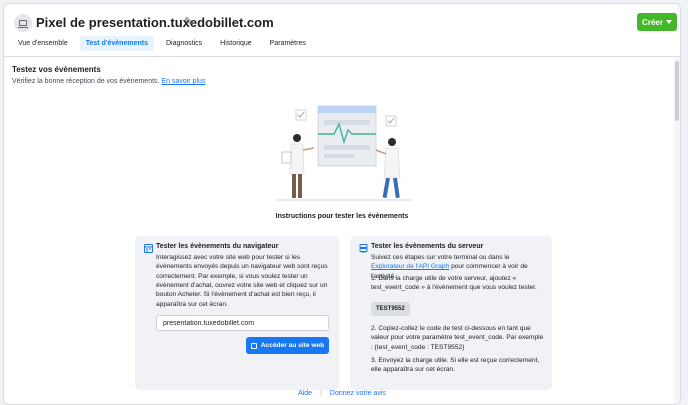 This screenshot has height=405, width=688. I want to click on create-button: Créer, so click(657, 22).